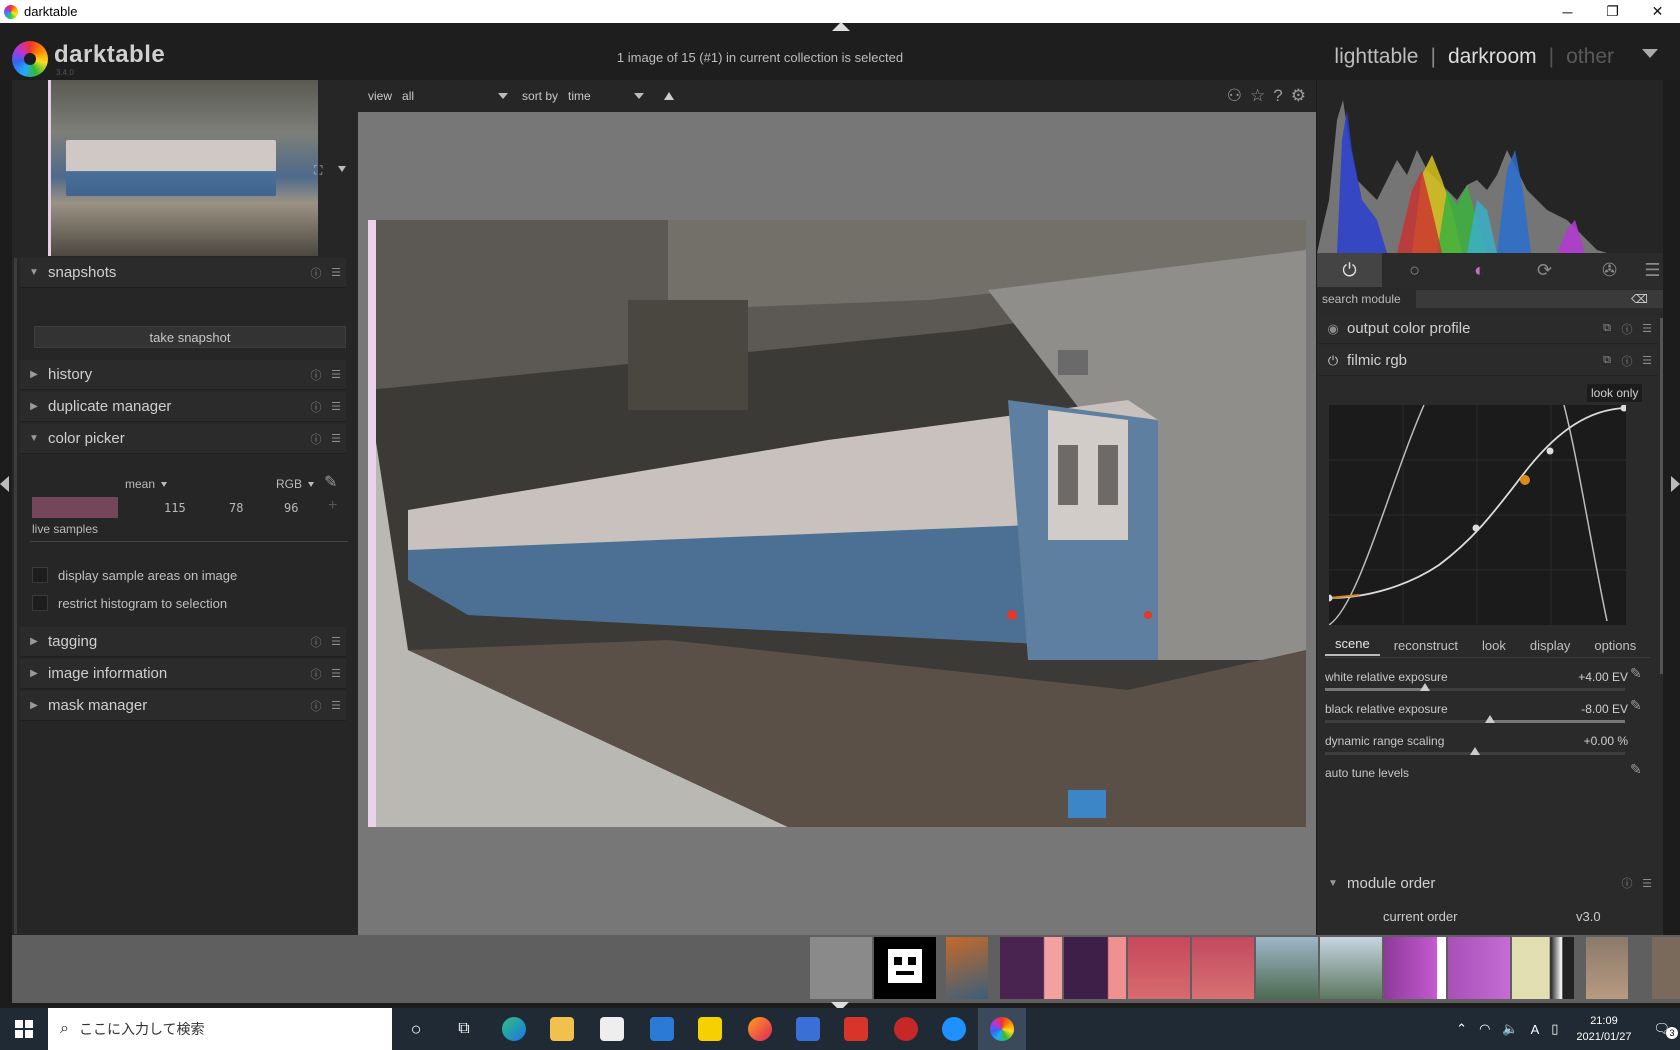  Describe the element at coordinates (1298, 96) in the screenshot. I see `settings-icon: ⚙` at that location.